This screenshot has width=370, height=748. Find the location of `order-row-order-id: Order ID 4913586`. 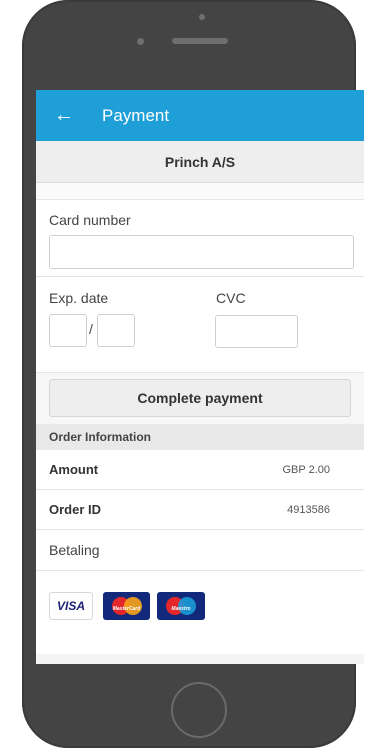

order-row-order-id: Order ID 4913586 is located at coordinates (200, 510).